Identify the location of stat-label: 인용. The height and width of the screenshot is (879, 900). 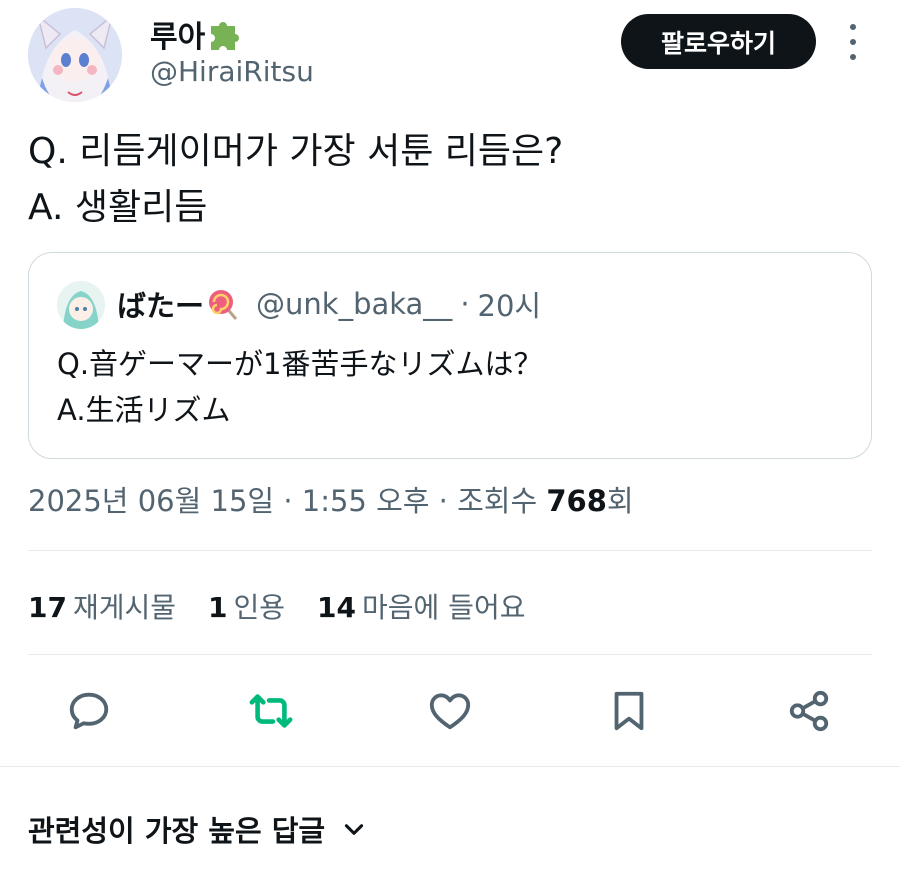
(259, 607).